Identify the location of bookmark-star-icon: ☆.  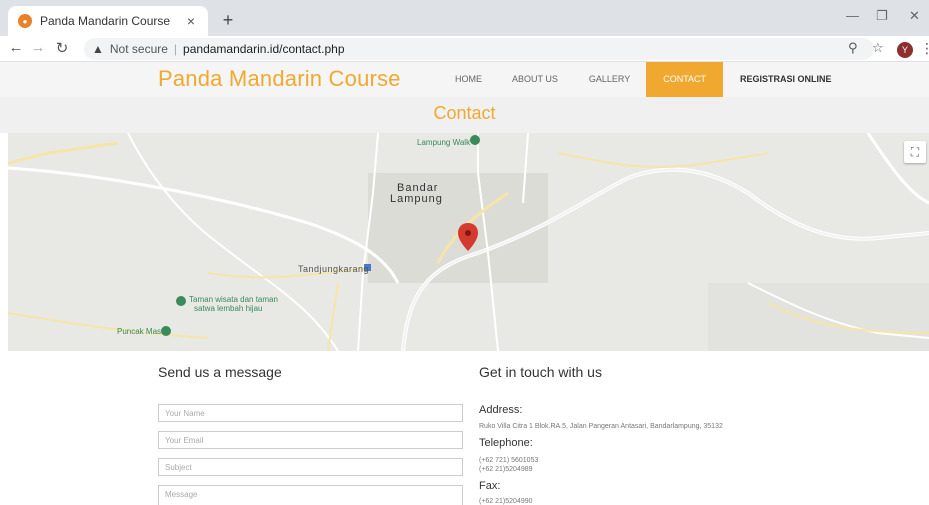
(878, 48).